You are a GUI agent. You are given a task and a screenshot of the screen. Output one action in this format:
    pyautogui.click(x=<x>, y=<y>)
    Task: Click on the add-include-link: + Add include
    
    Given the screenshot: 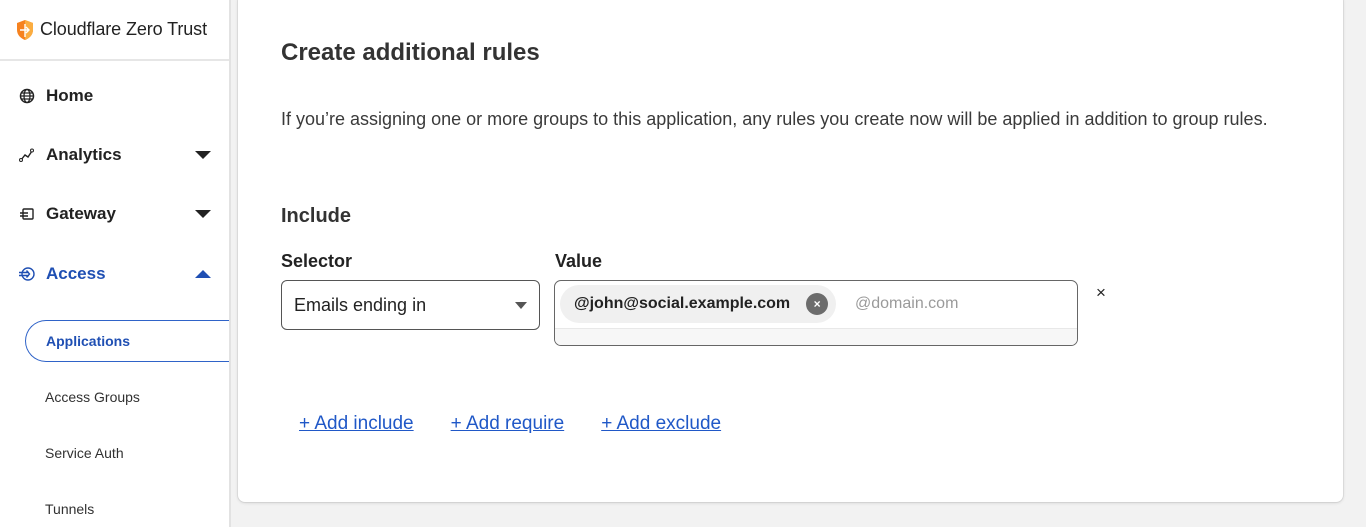 What is the action you would take?
    pyautogui.click(x=356, y=424)
    